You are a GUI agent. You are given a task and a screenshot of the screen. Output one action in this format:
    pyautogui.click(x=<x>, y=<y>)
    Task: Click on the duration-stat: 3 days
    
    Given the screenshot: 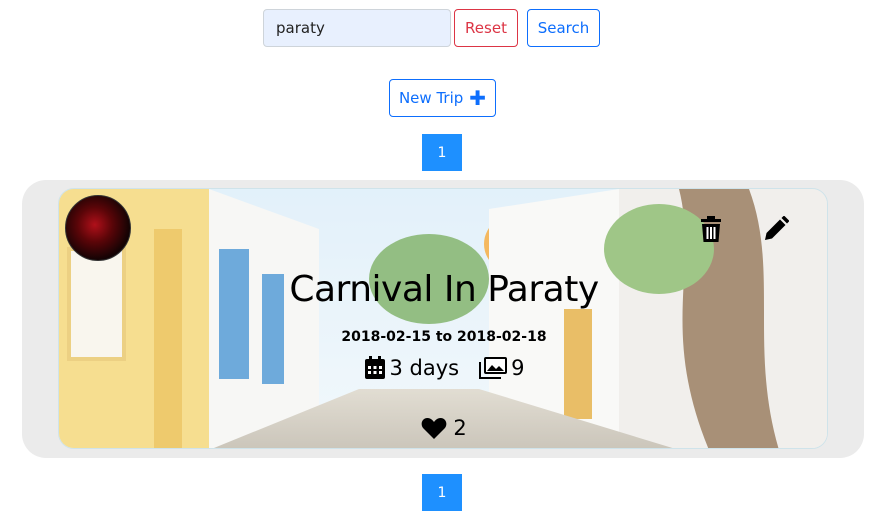 What is the action you would take?
    pyautogui.click(x=412, y=368)
    